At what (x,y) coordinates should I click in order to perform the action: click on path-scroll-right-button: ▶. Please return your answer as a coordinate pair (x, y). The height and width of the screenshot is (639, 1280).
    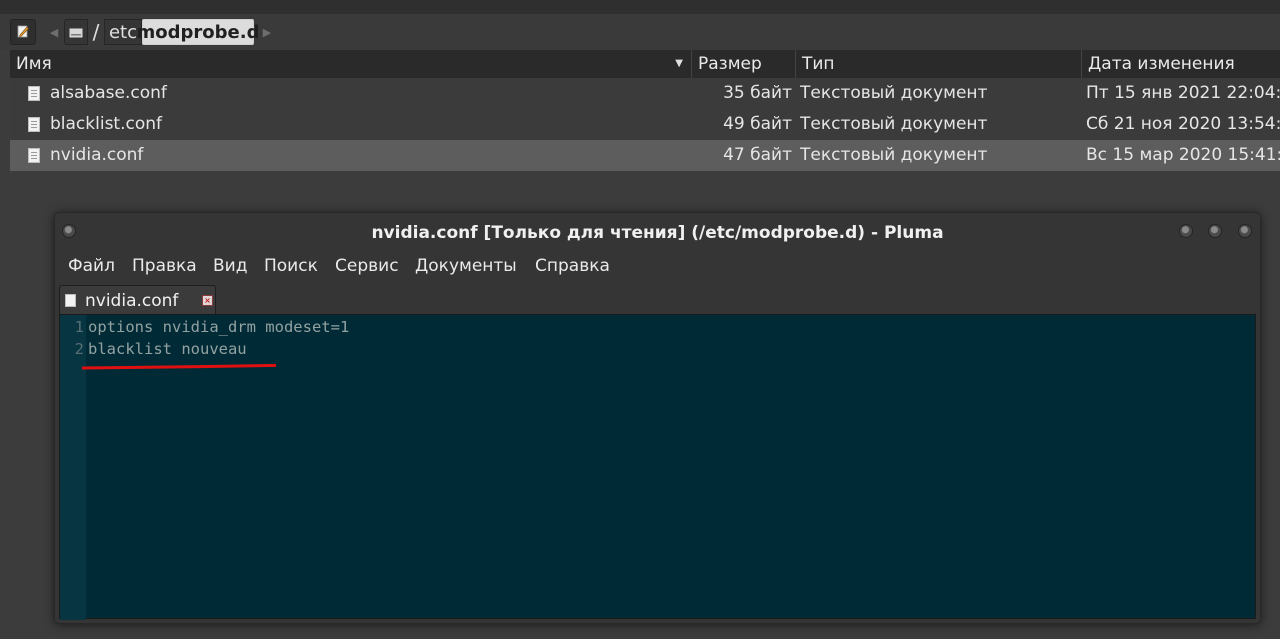
    Looking at the image, I should click on (267, 32).